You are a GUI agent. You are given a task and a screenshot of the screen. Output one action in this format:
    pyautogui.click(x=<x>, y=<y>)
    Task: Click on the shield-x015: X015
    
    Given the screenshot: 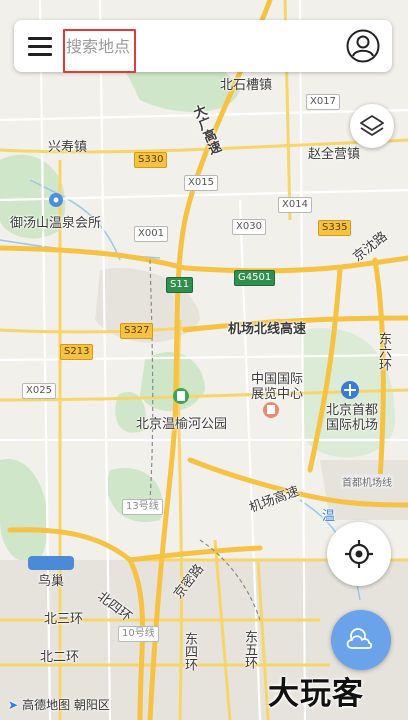 What is the action you would take?
    pyautogui.click(x=201, y=183)
    